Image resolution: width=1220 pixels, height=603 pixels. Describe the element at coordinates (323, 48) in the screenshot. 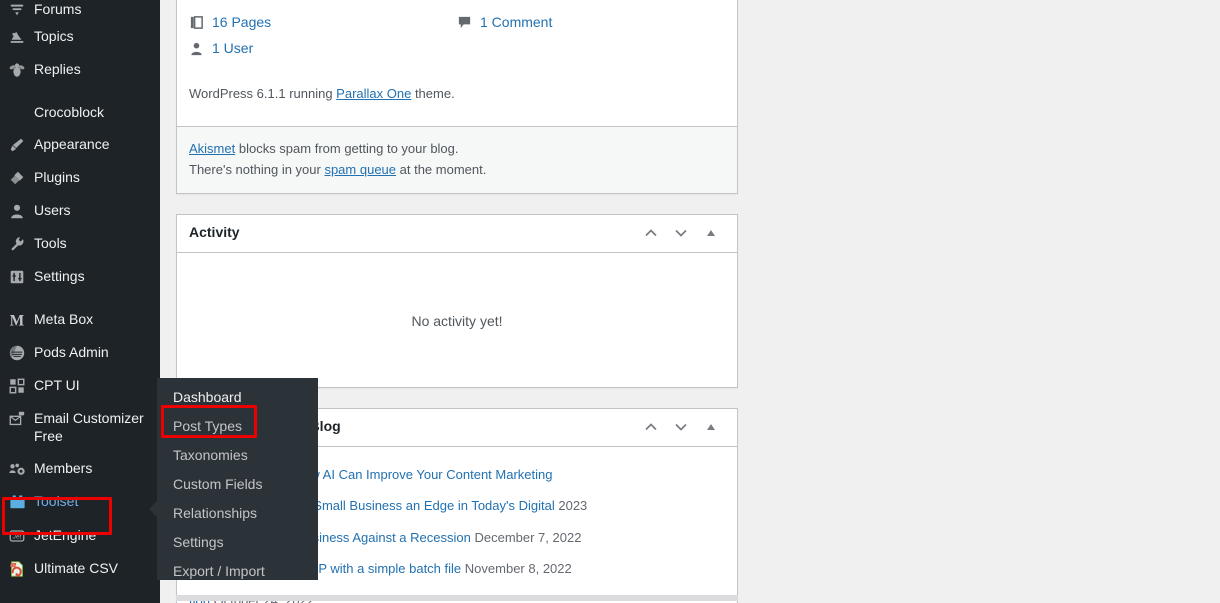

I see `glance-item-users: 1 User` at that location.